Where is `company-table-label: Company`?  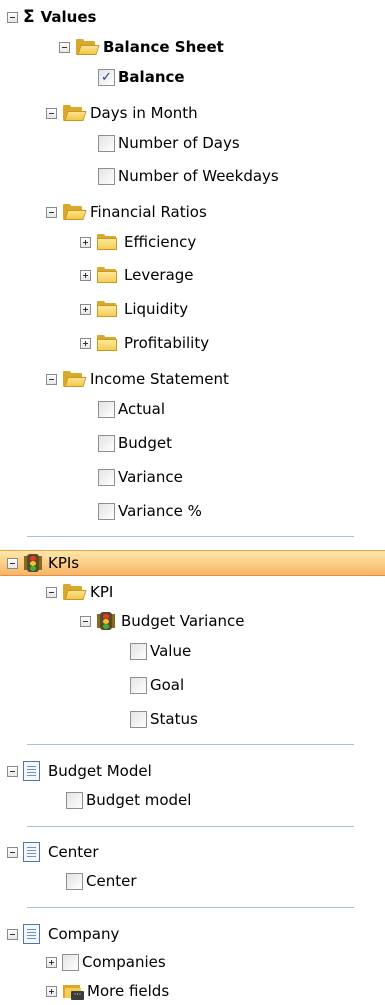
company-table-label: Company is located at coordinates (84, 934).